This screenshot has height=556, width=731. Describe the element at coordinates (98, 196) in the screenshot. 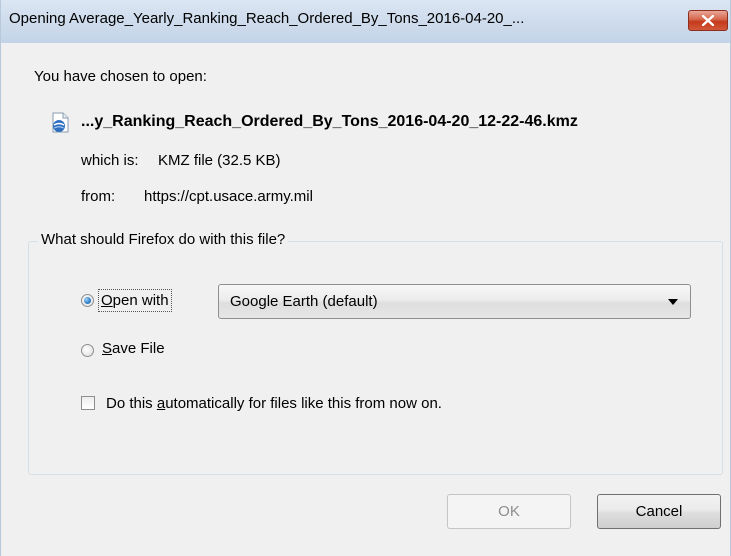

I see `from-label: from:` at that location.